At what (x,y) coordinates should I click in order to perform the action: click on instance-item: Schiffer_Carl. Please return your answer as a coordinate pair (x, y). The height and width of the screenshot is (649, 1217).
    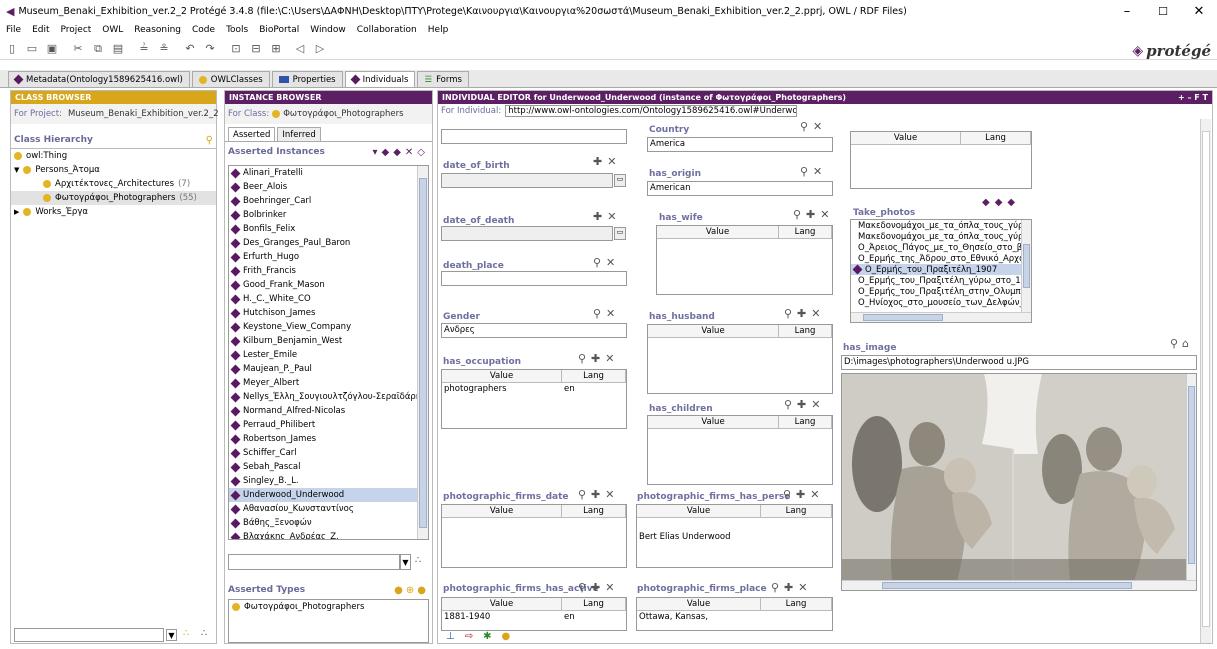
    Looking at the image, I should click on (328, 453).